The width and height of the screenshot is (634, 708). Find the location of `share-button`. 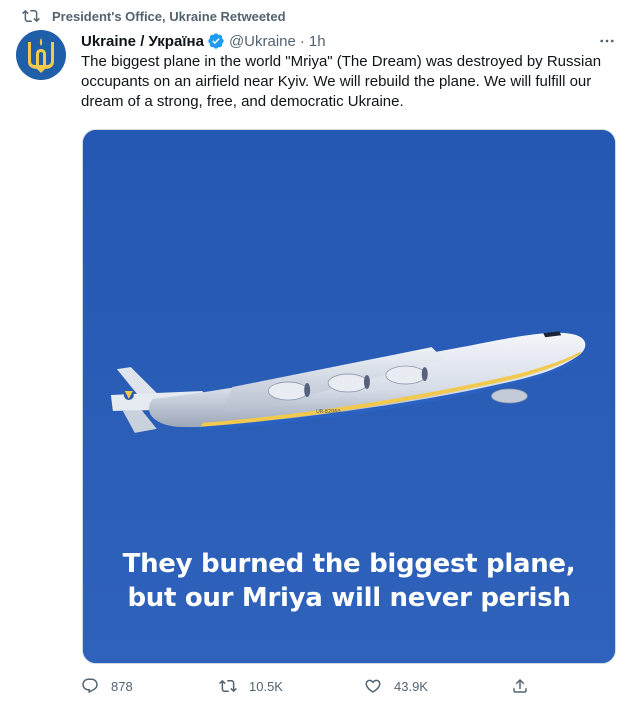

share-button is located at coordinates (526, 686).